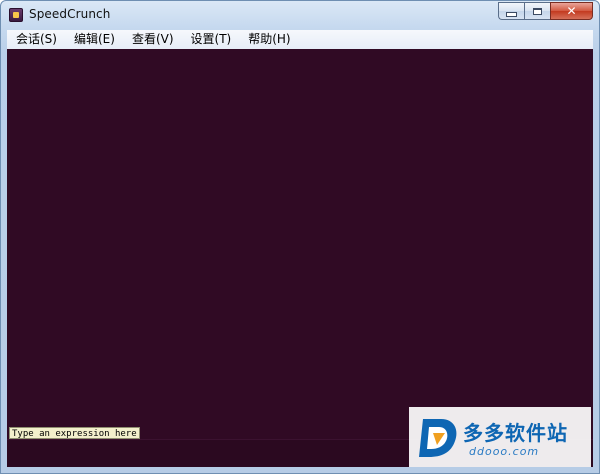  I want to click on watermark: 多多软件站 ddooo.com, so click(500, 437).